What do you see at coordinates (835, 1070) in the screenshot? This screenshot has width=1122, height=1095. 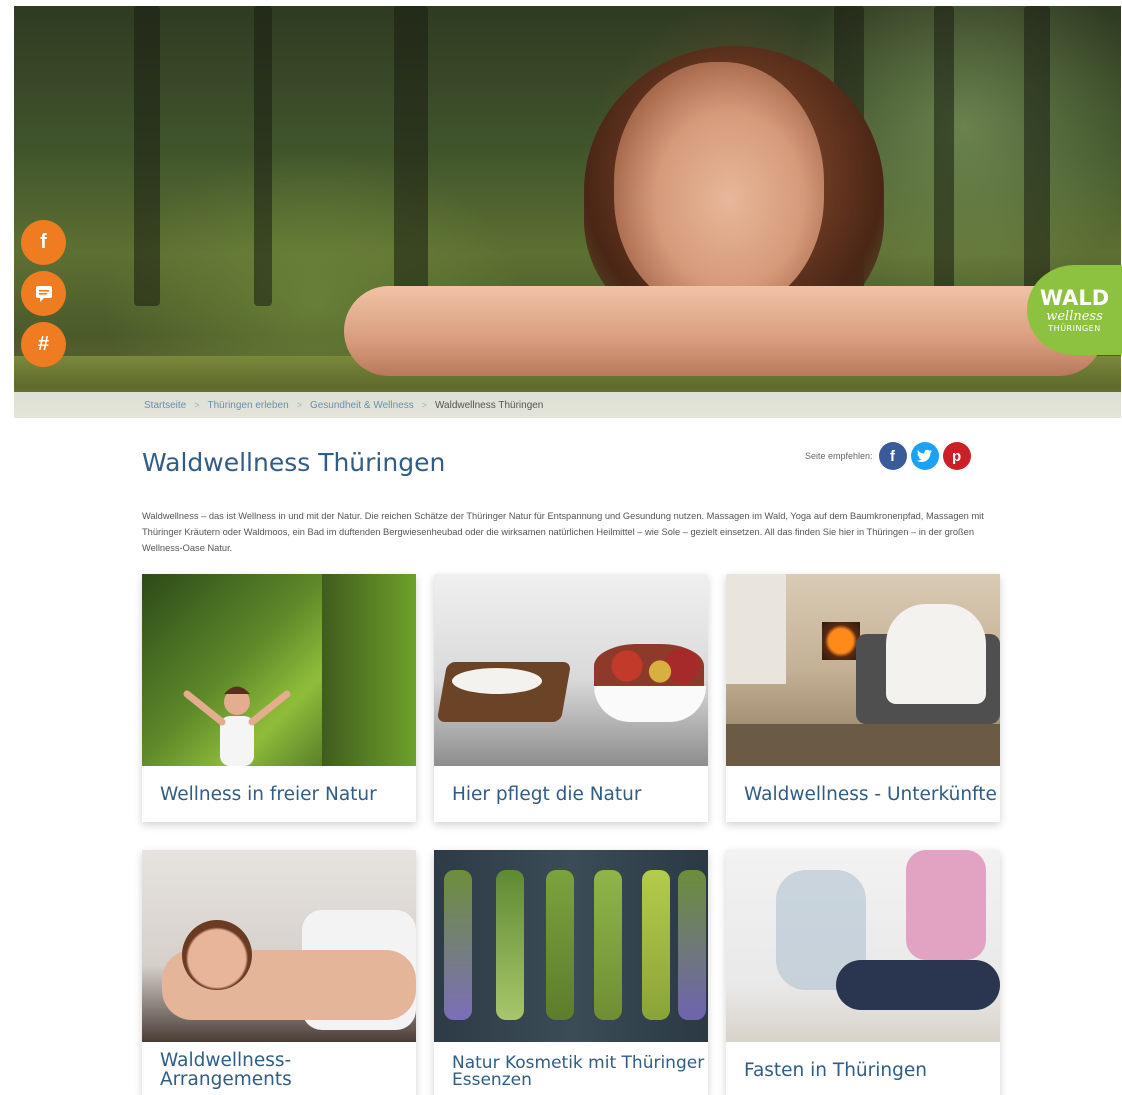 I see `card-title: Fasten in Thüringen` at bounding box center [835, 1070].